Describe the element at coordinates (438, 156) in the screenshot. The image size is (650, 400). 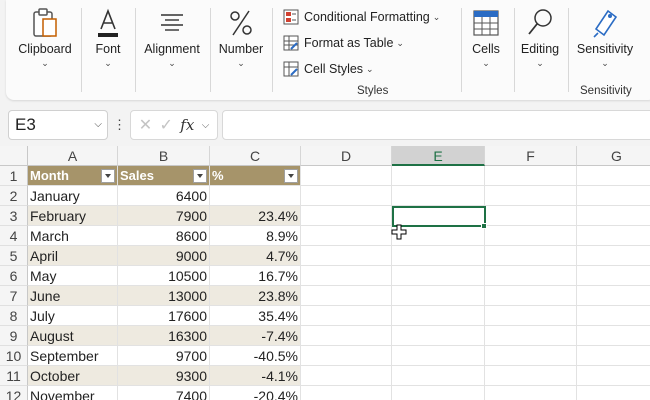
I see `column-header-e: E` at that location.